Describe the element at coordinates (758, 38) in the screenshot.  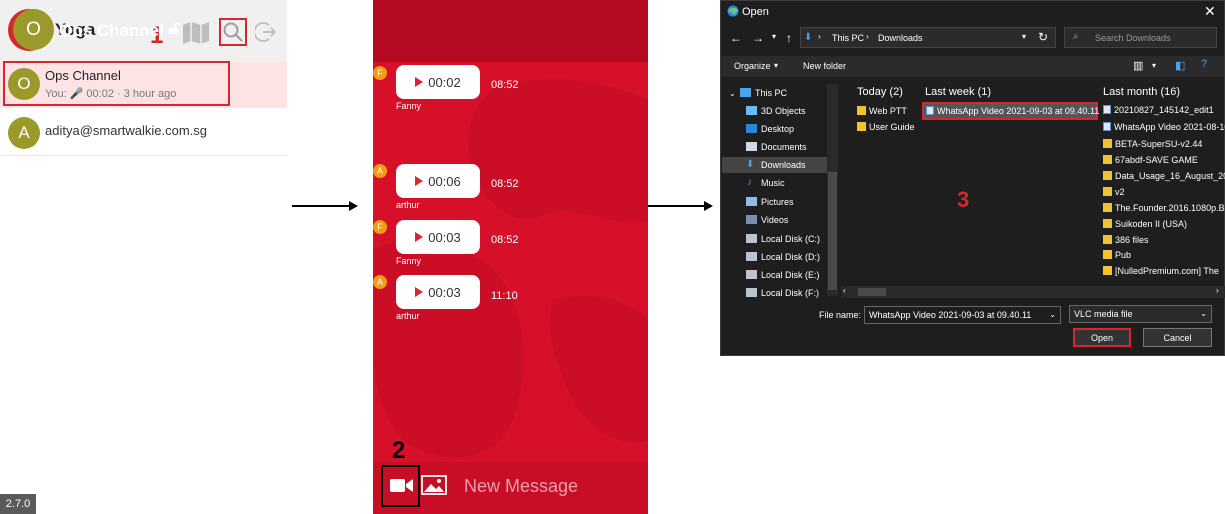
I see `forward-icon: →` at that location.